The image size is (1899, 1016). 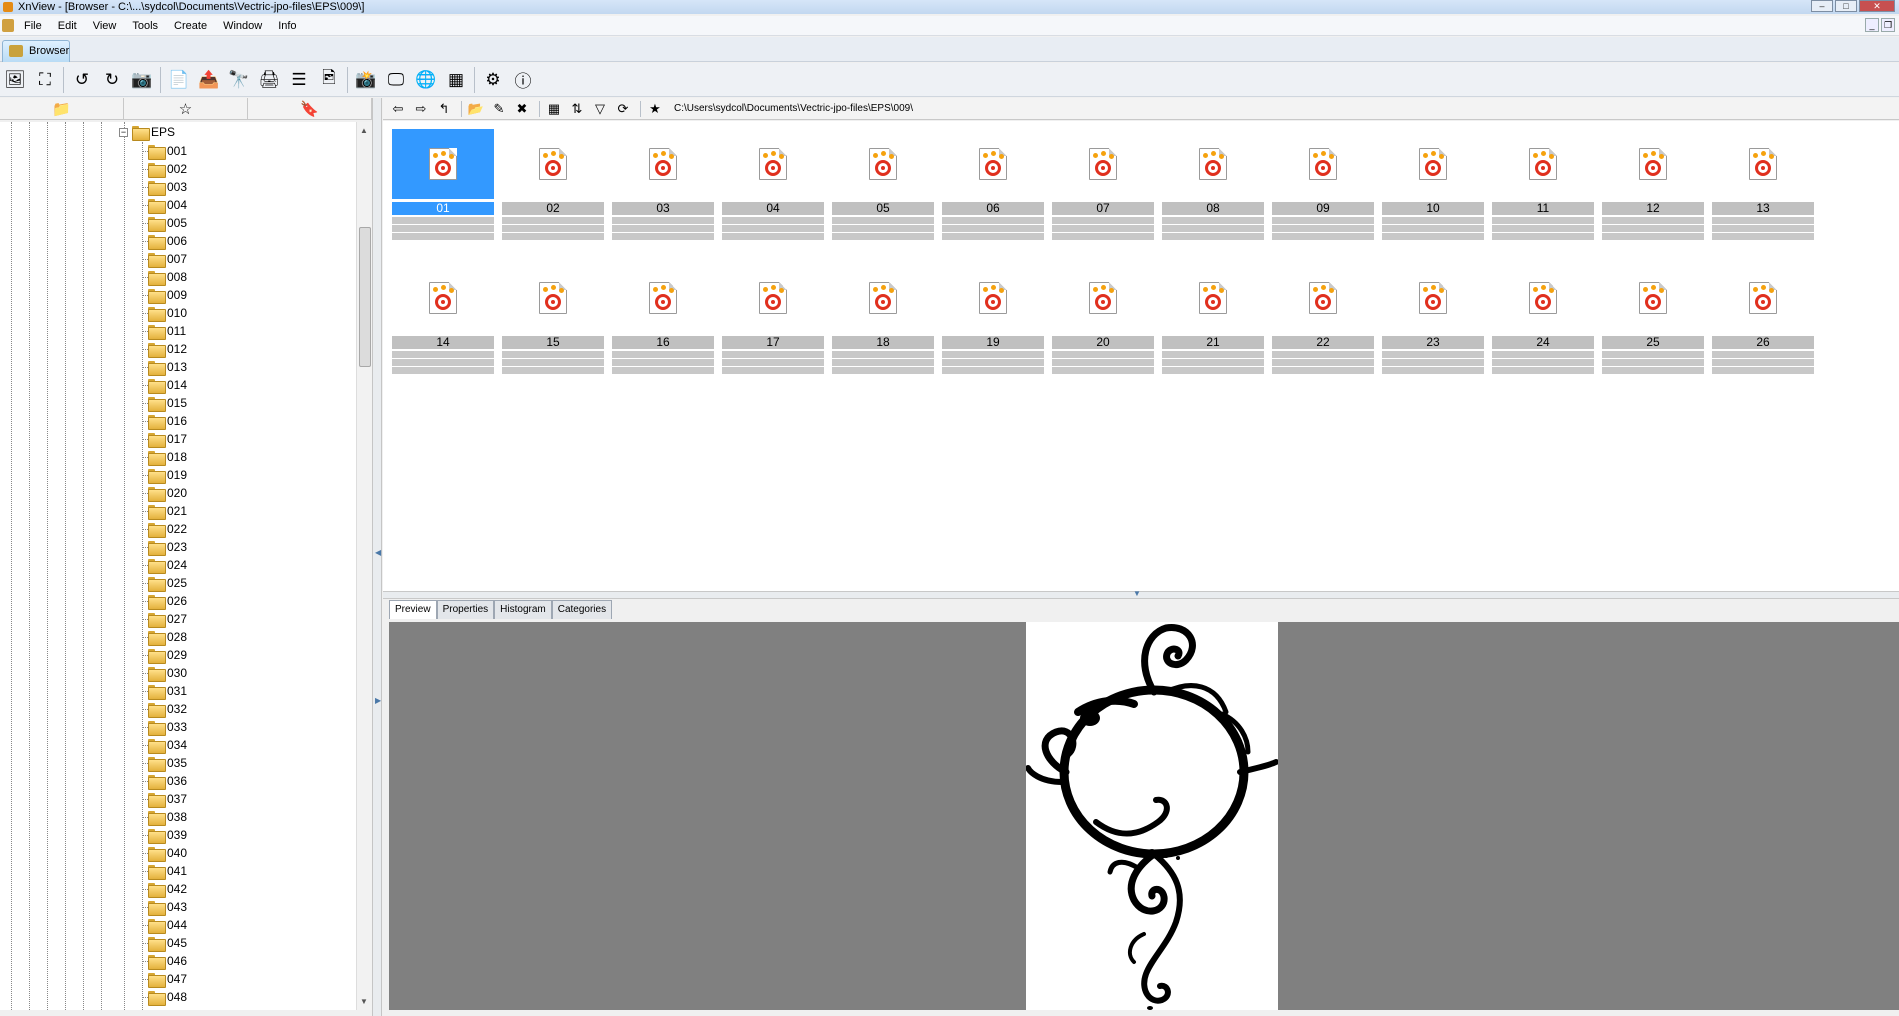 What do you see at coordinates (443, 186) in the screenshot?
I see `thumbnail-item: 01` at bounding box center [443, 186].